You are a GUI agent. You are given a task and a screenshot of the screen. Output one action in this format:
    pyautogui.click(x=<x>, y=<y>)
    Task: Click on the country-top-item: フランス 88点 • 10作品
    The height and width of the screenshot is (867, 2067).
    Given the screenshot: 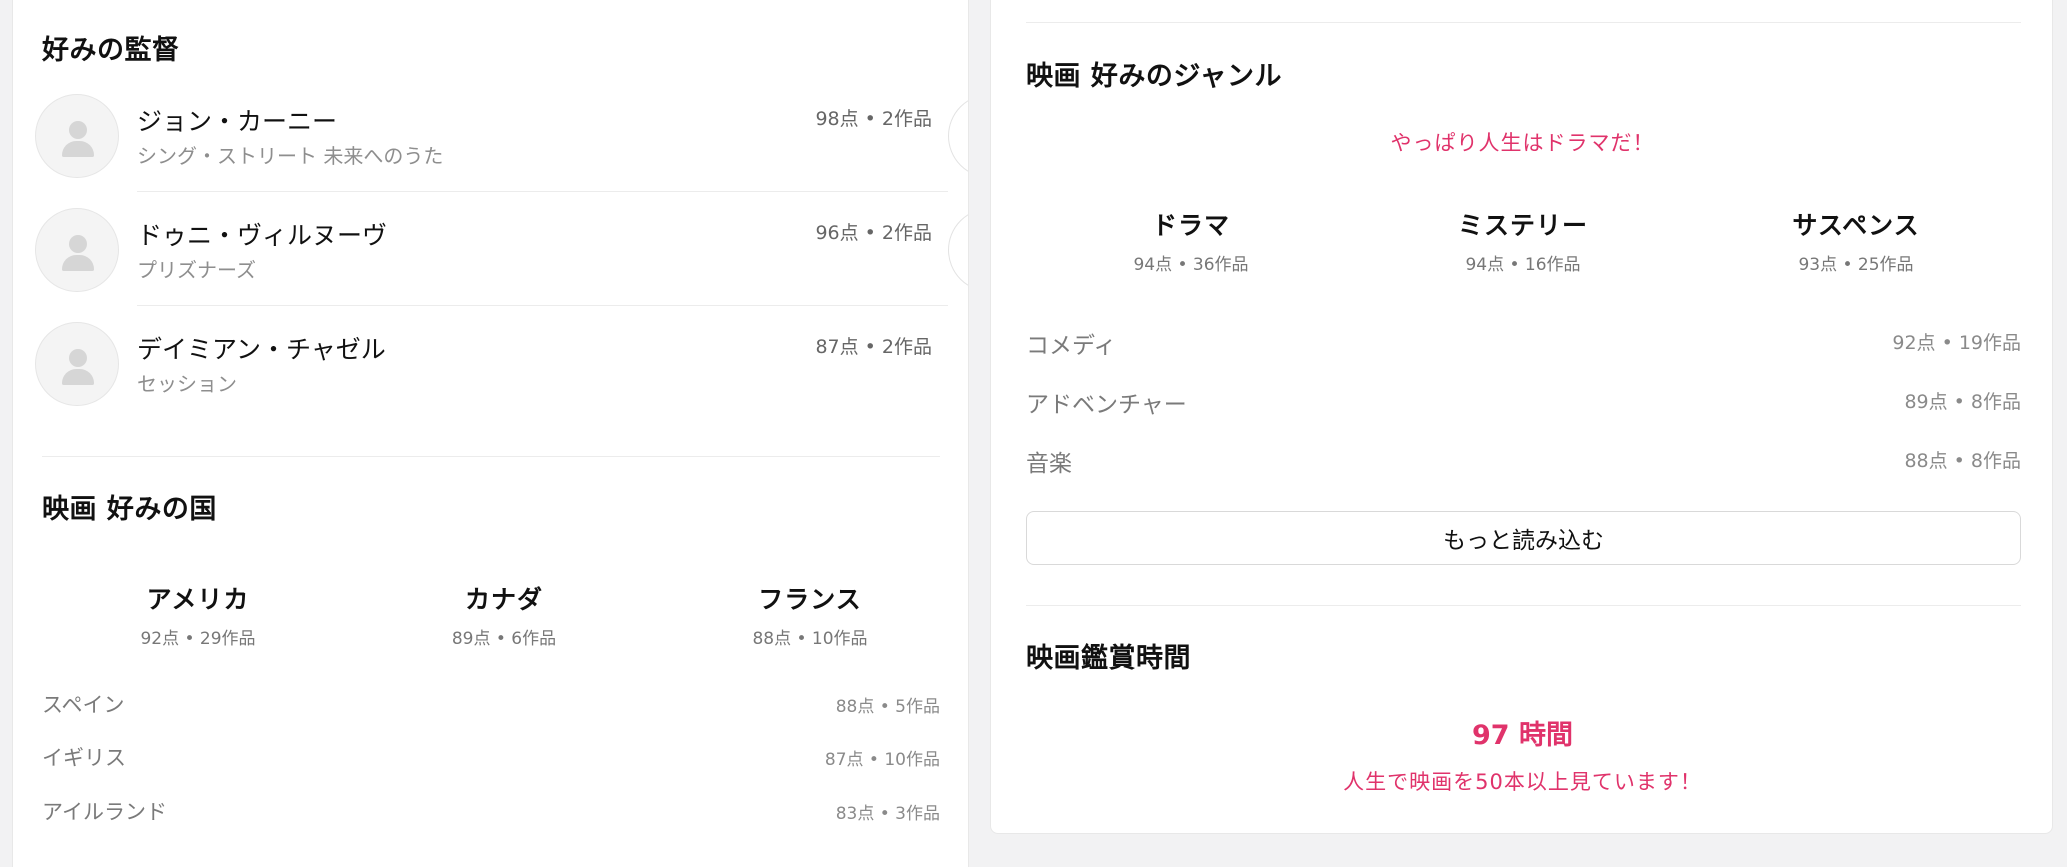 What is the action you would take?
    pyautogui.click(x=810, y=614)
    